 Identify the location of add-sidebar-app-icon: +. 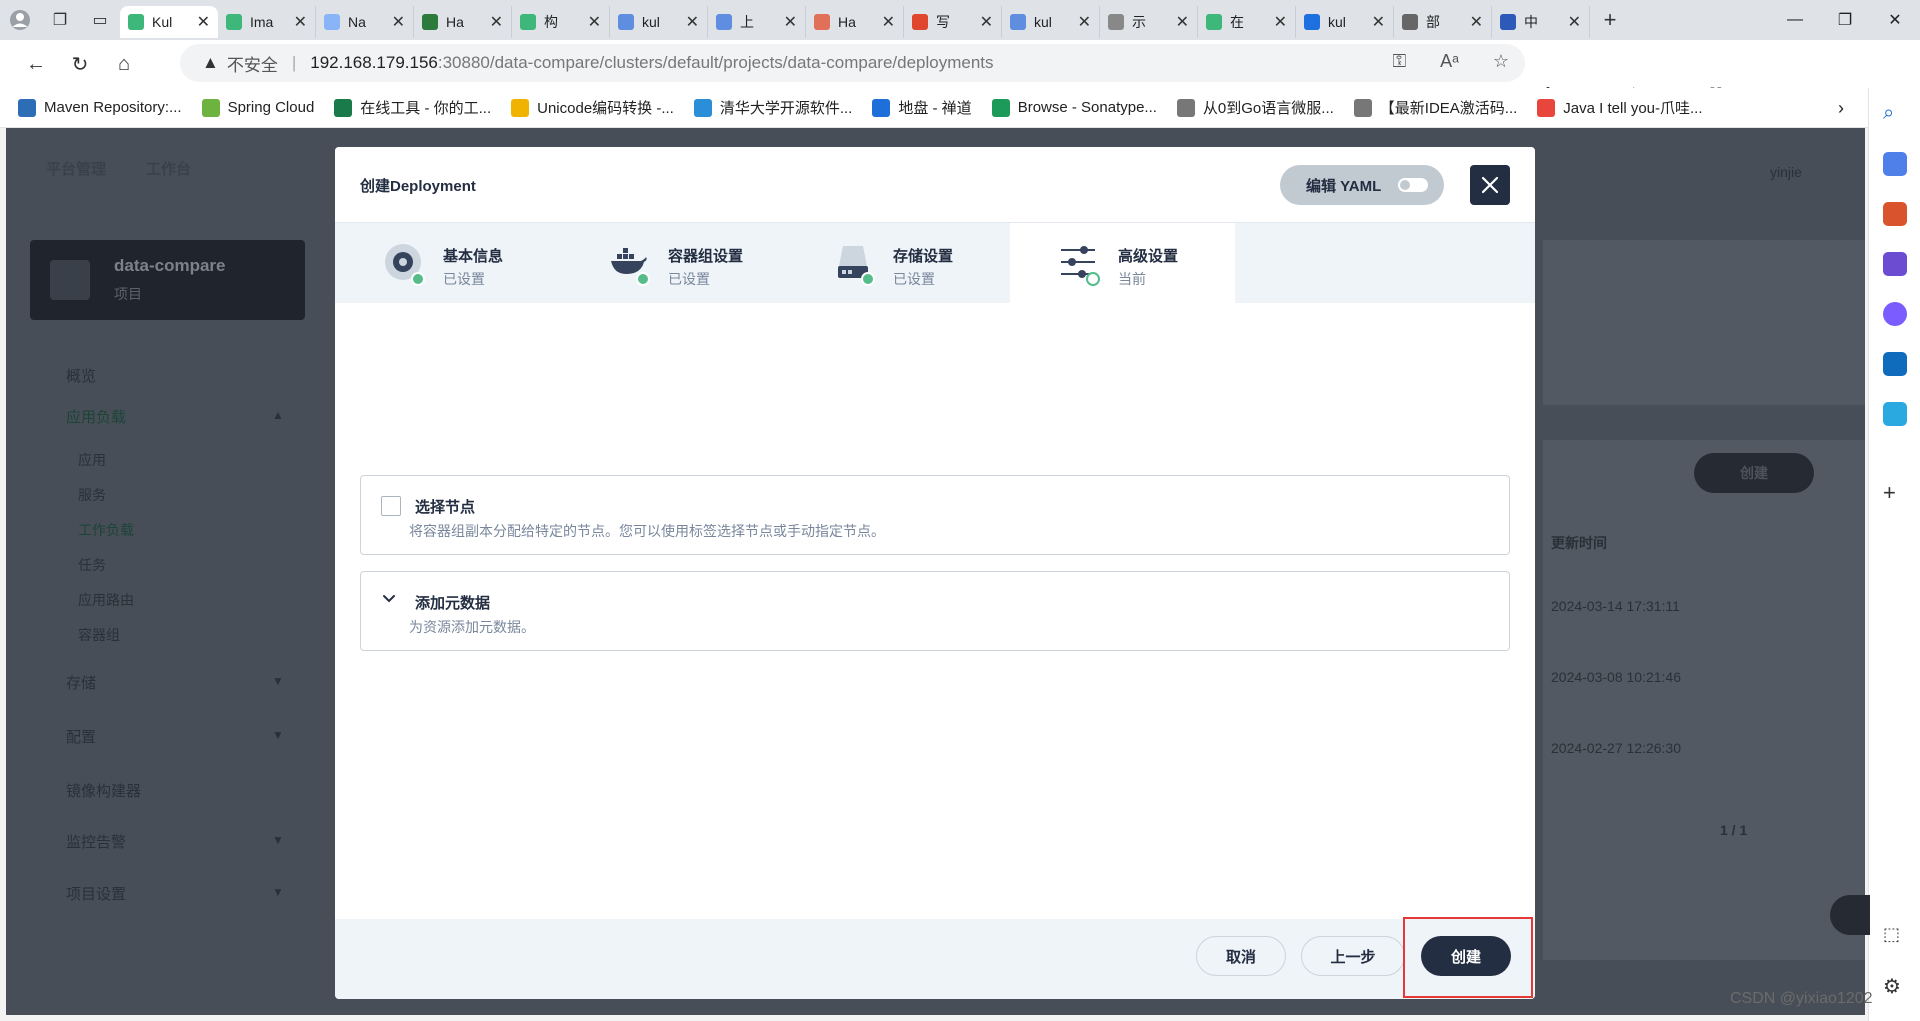
(1895, 492).